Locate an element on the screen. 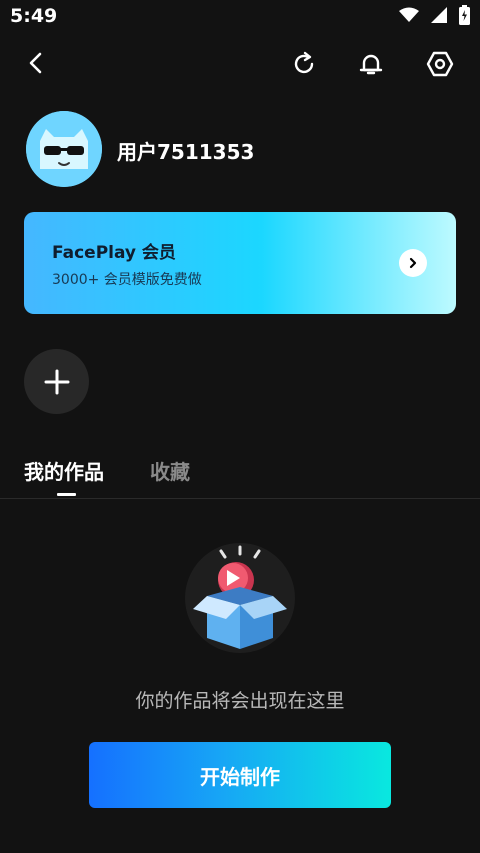 Image resolution: width=480 pixels, height=853 pixels. back-button is located at coordinates (36, 63).